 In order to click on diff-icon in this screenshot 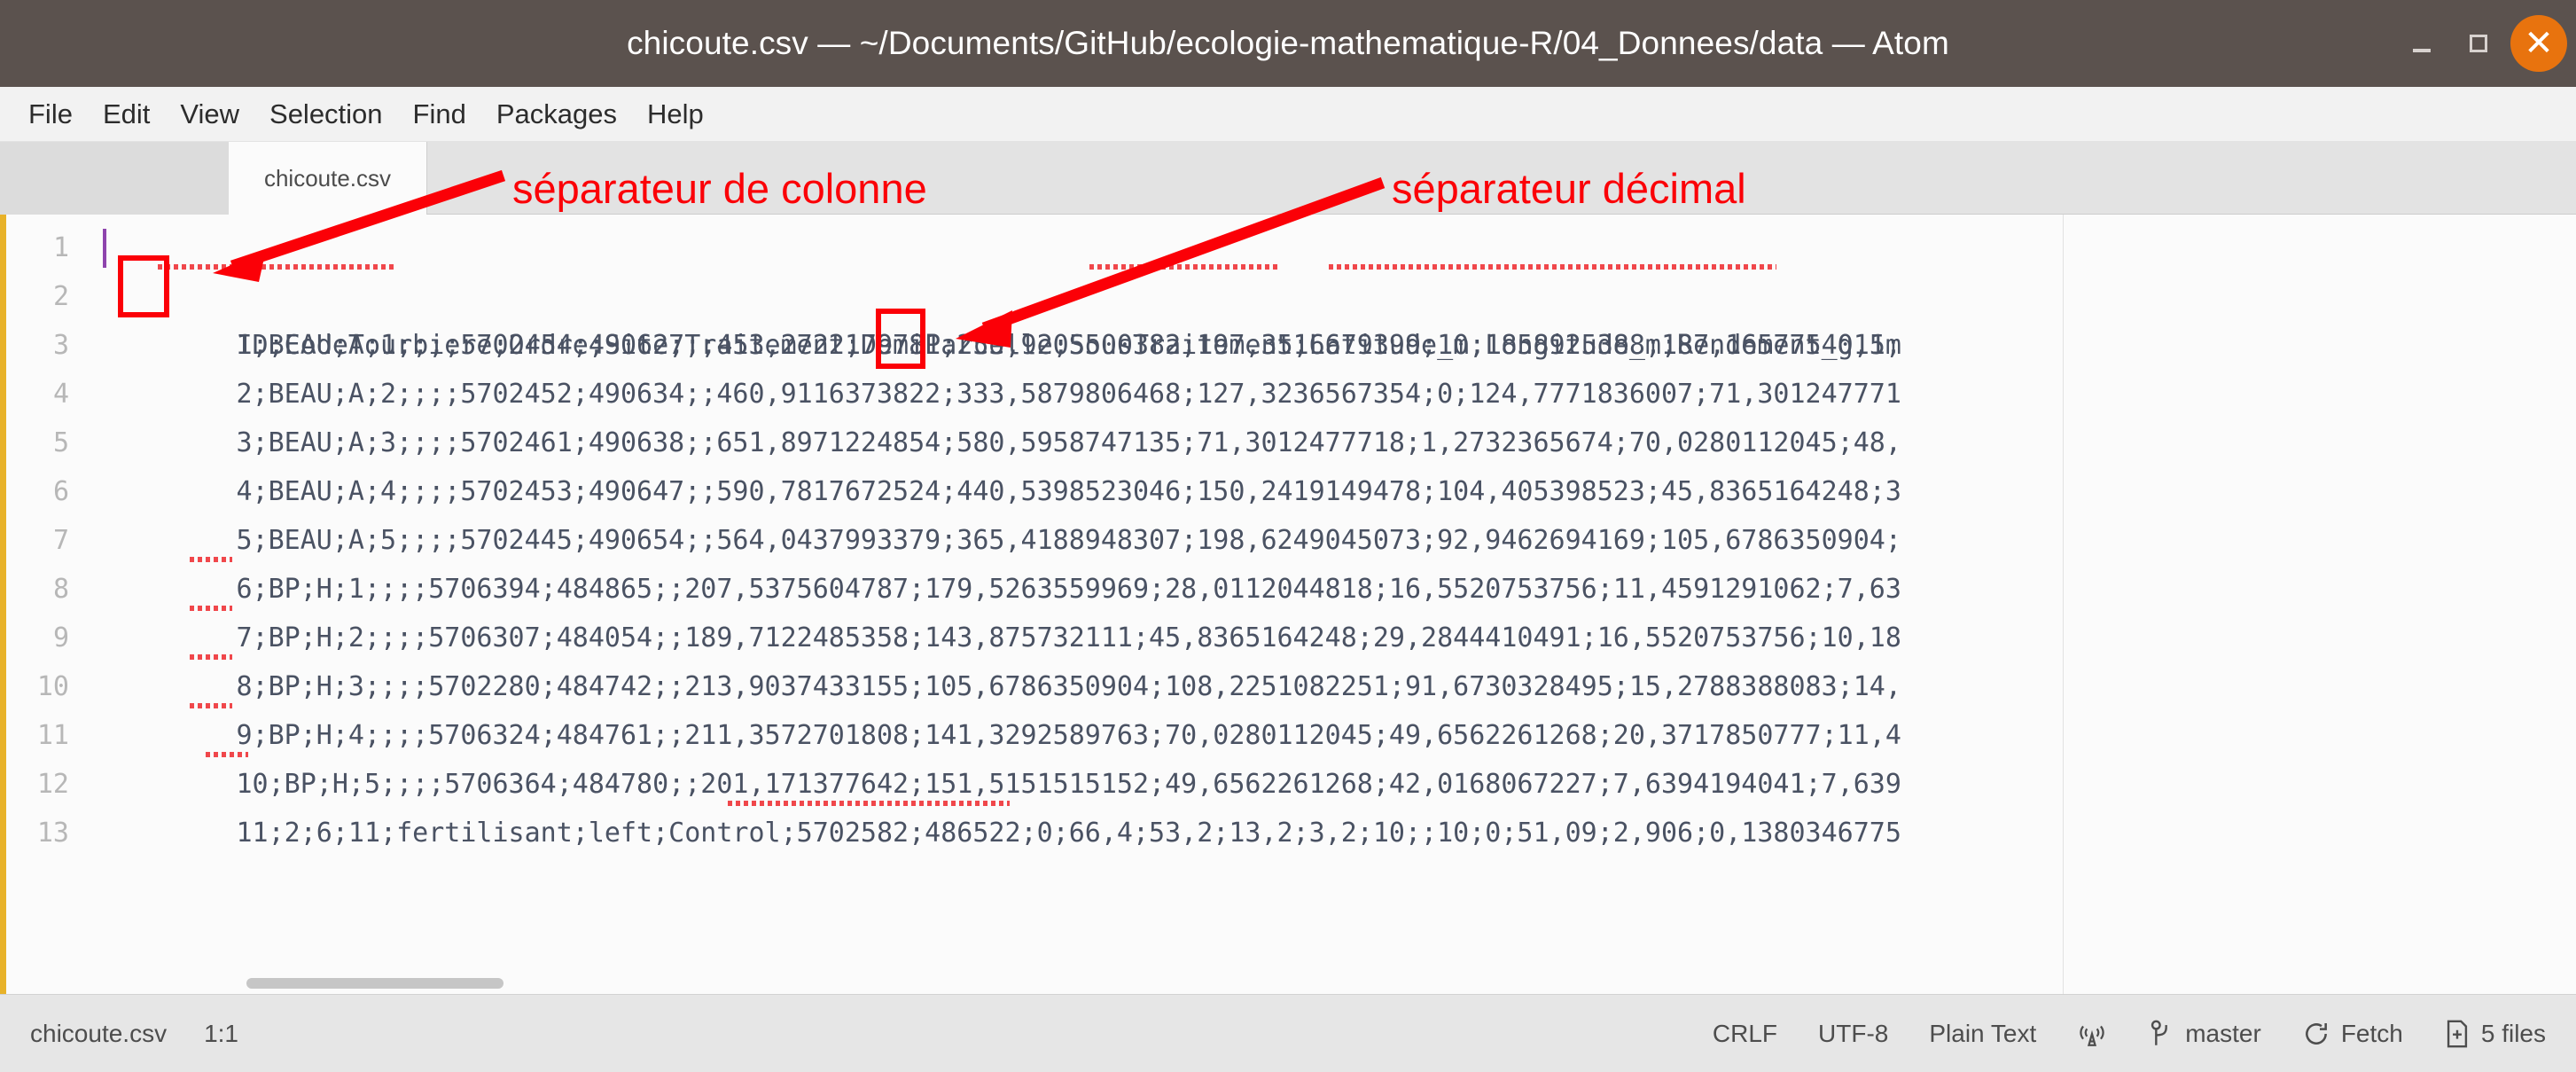, I will do `click(2457, 1033)`.